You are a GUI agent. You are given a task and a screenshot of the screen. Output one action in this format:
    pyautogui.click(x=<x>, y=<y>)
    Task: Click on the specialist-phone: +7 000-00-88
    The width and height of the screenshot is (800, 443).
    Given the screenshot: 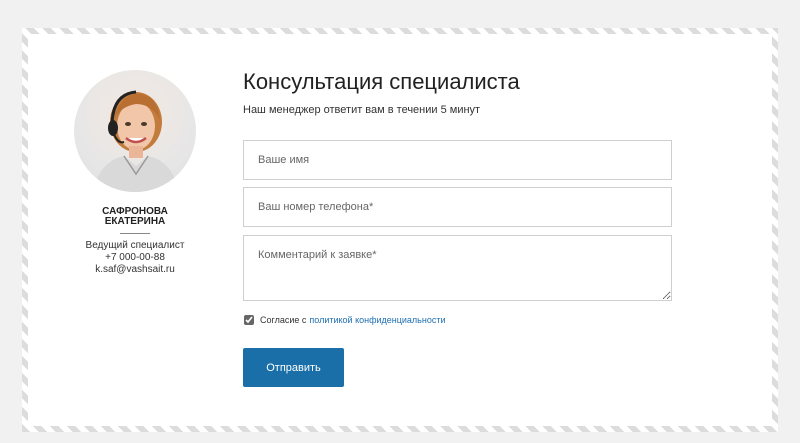 What is the action you would take?
    pyautogui.click(x=135, y=257)
    